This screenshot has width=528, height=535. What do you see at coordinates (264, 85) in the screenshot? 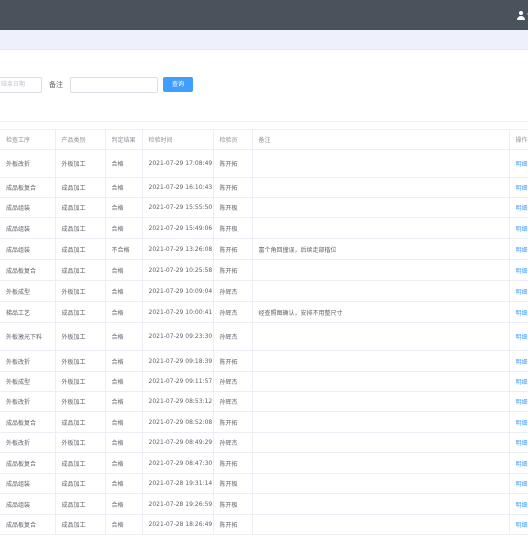
I see `filter-bar: 结束日期 备注 查询` at bounding box center [264, 85].